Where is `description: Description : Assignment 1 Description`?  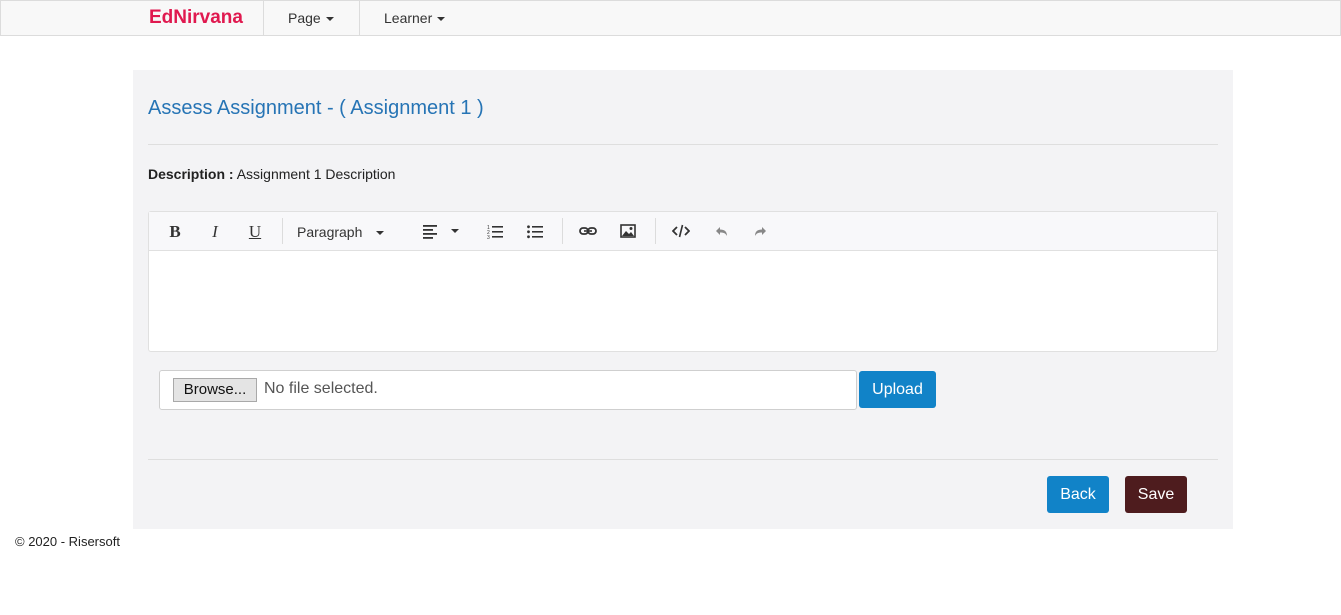 description: Description : Assignment 1 Description is located at coordinates (271, 174).